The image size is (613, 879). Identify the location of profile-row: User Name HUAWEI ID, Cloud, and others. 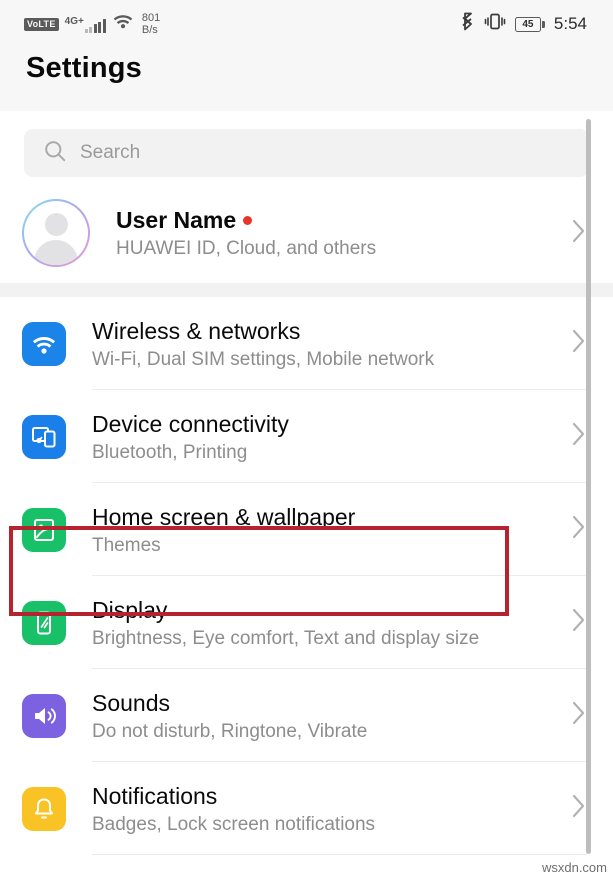
(306, 238).